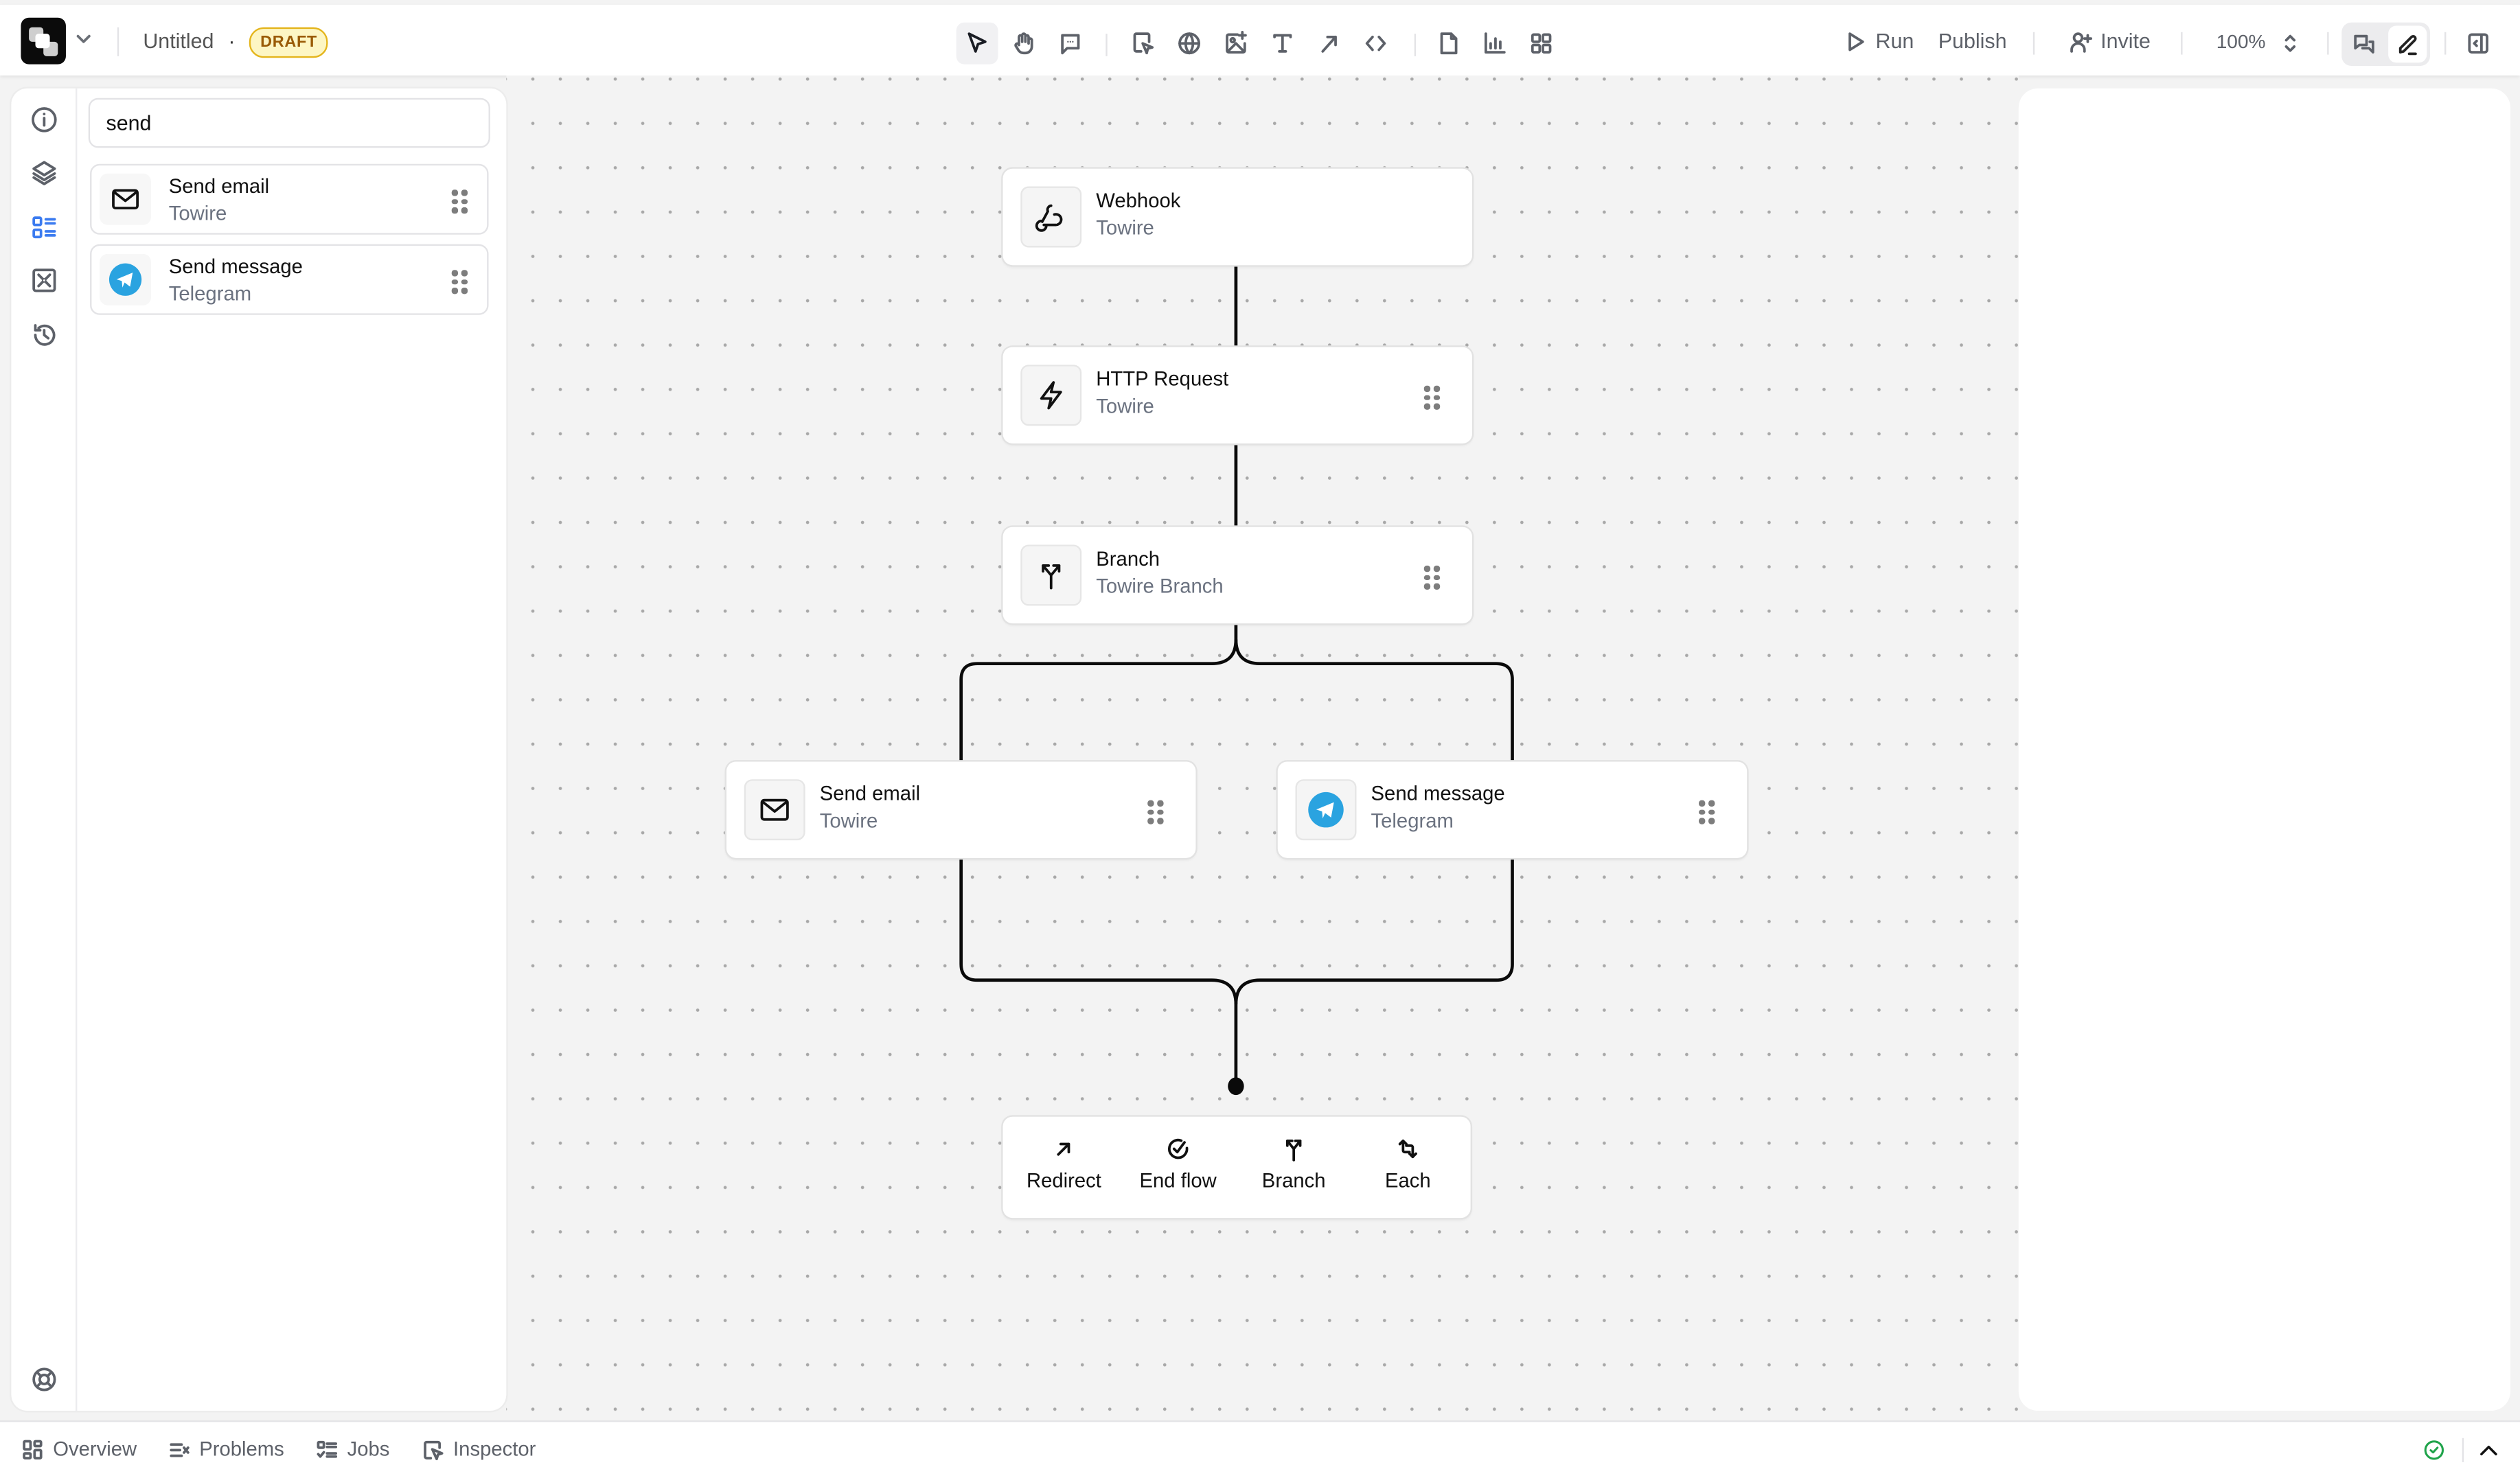 The width and height of the screenshot is (2520, 1478). What do you see at coordinates (494, 1449) in the screenshot?
I see `tab-label: Inspector` at bounding box center [494, 1449].